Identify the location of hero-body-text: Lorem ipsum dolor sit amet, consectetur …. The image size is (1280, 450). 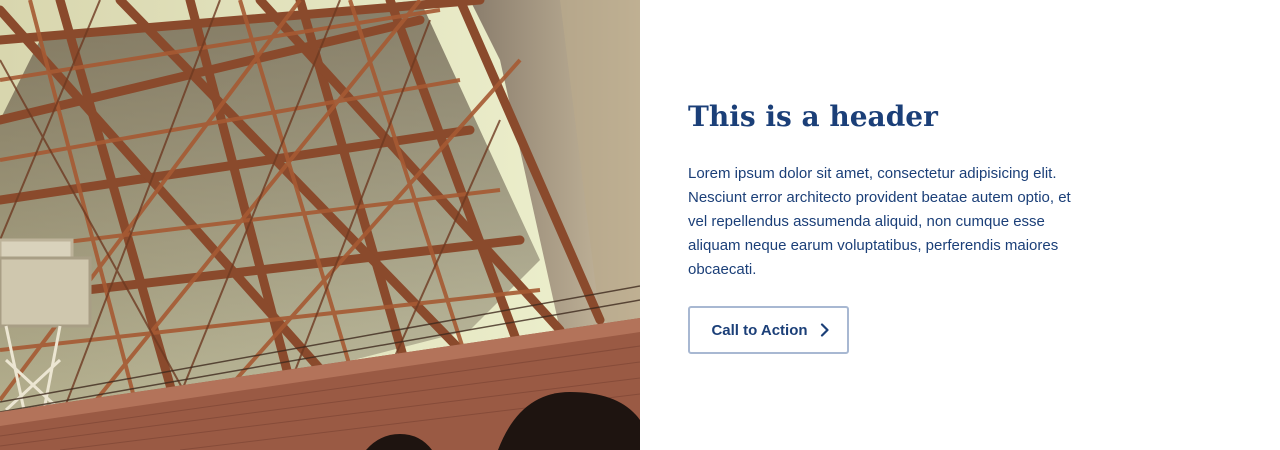
(879, 221).